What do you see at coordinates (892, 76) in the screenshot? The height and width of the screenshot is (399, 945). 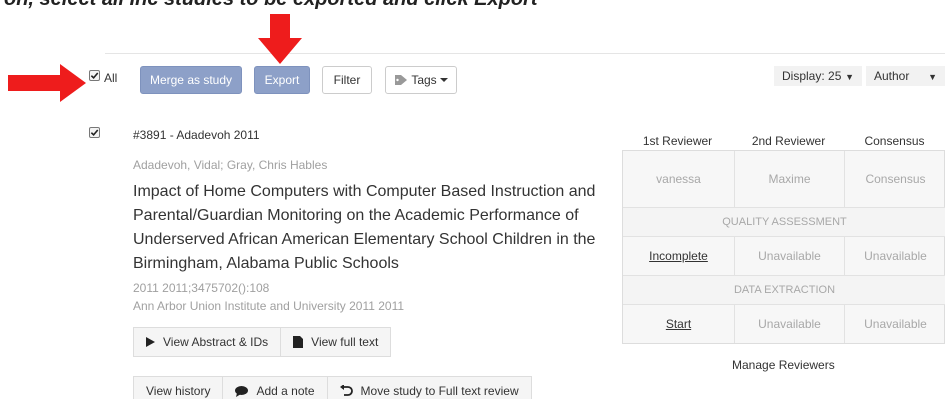 I see `sort-value: Author` at bounding box center [892, 76].